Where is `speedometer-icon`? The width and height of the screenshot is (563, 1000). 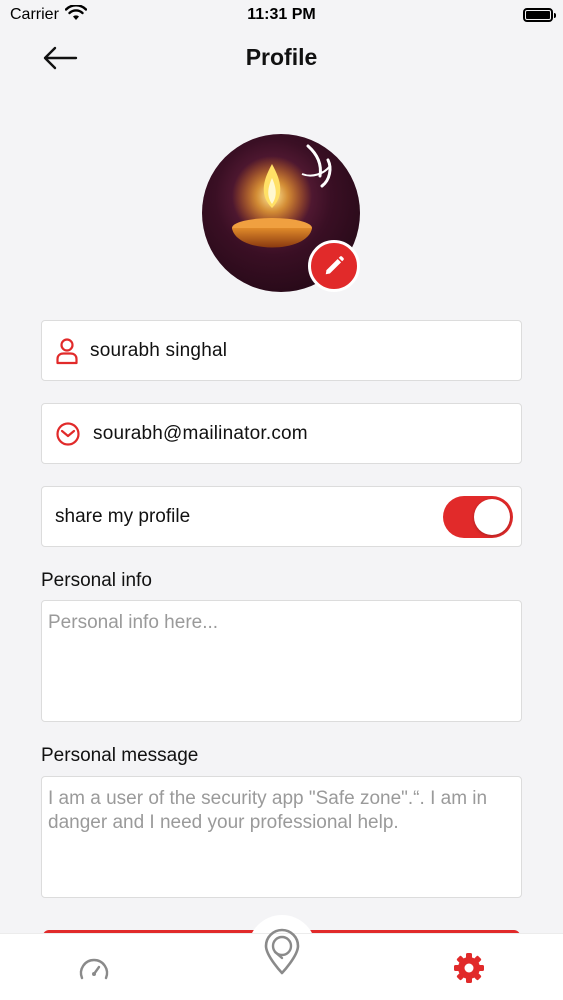
speedometer-icon is located at coordinates (94, 968).